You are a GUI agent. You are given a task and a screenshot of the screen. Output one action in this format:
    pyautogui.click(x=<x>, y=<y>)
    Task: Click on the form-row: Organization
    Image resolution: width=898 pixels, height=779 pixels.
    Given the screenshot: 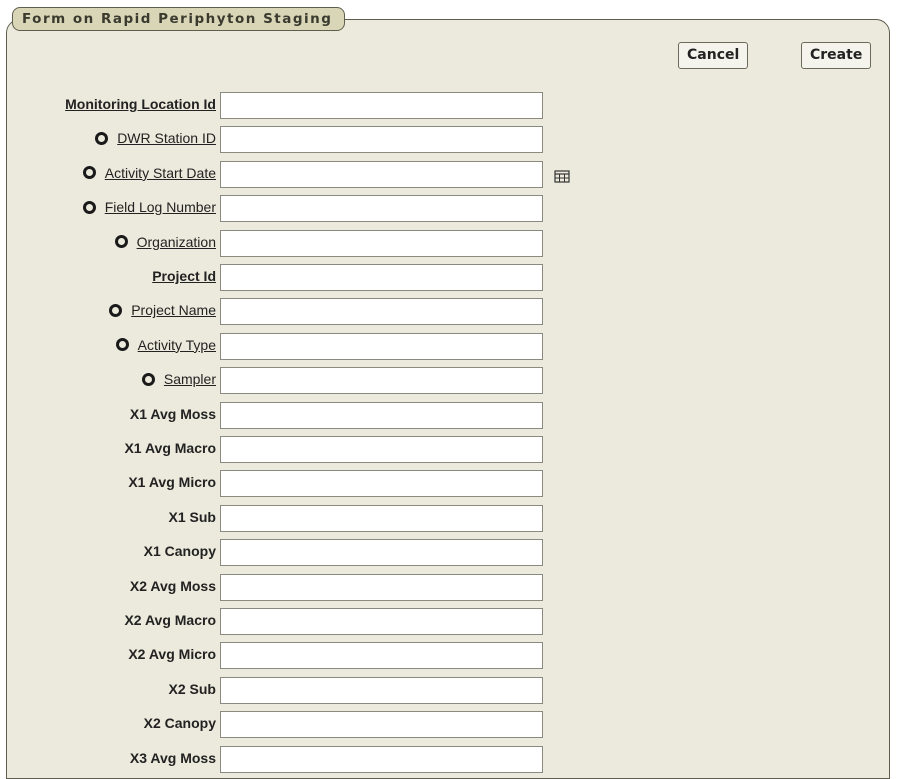 What is the action you would take?
    pyautogui.click(x=449, y=242)
    